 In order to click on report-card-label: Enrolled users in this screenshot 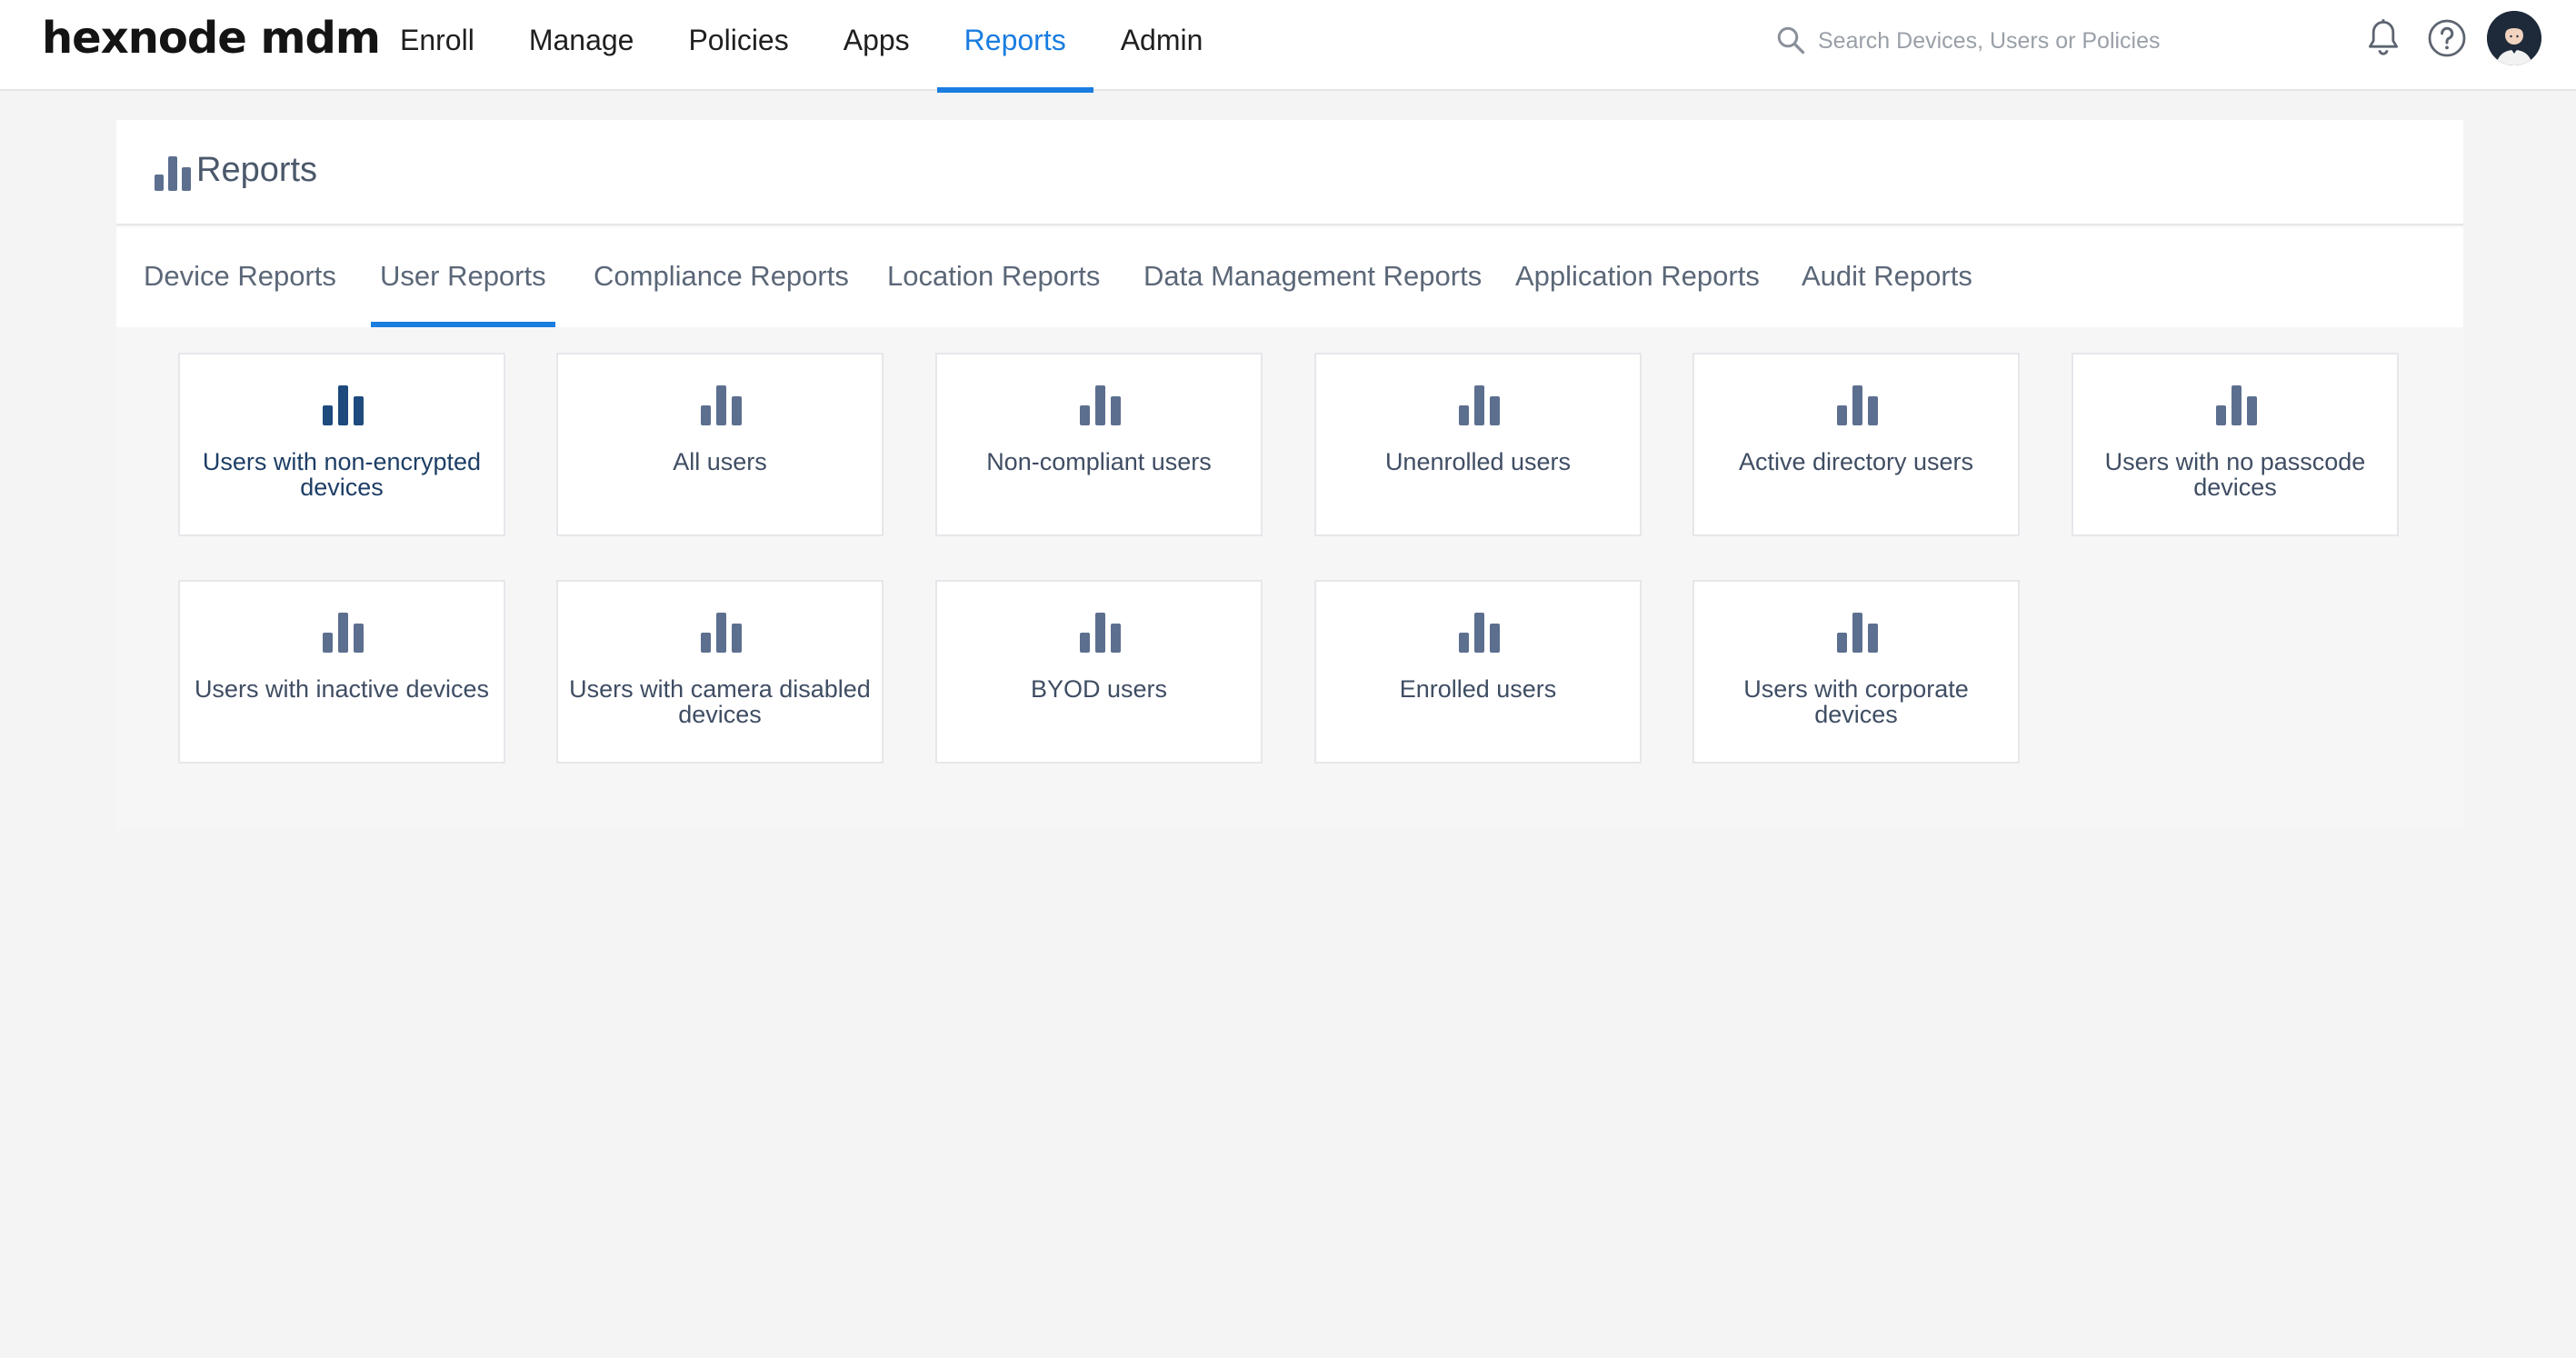, I will do `click(1478, 689)`.